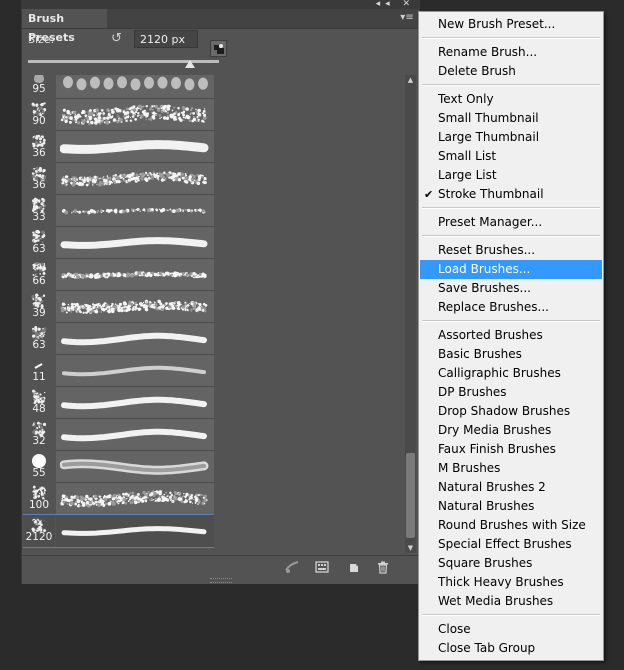 This screenshot has height=670, width=624. I want to click on menu-item-large-thumbnail: Large Thumbnail, so click(511, 137).